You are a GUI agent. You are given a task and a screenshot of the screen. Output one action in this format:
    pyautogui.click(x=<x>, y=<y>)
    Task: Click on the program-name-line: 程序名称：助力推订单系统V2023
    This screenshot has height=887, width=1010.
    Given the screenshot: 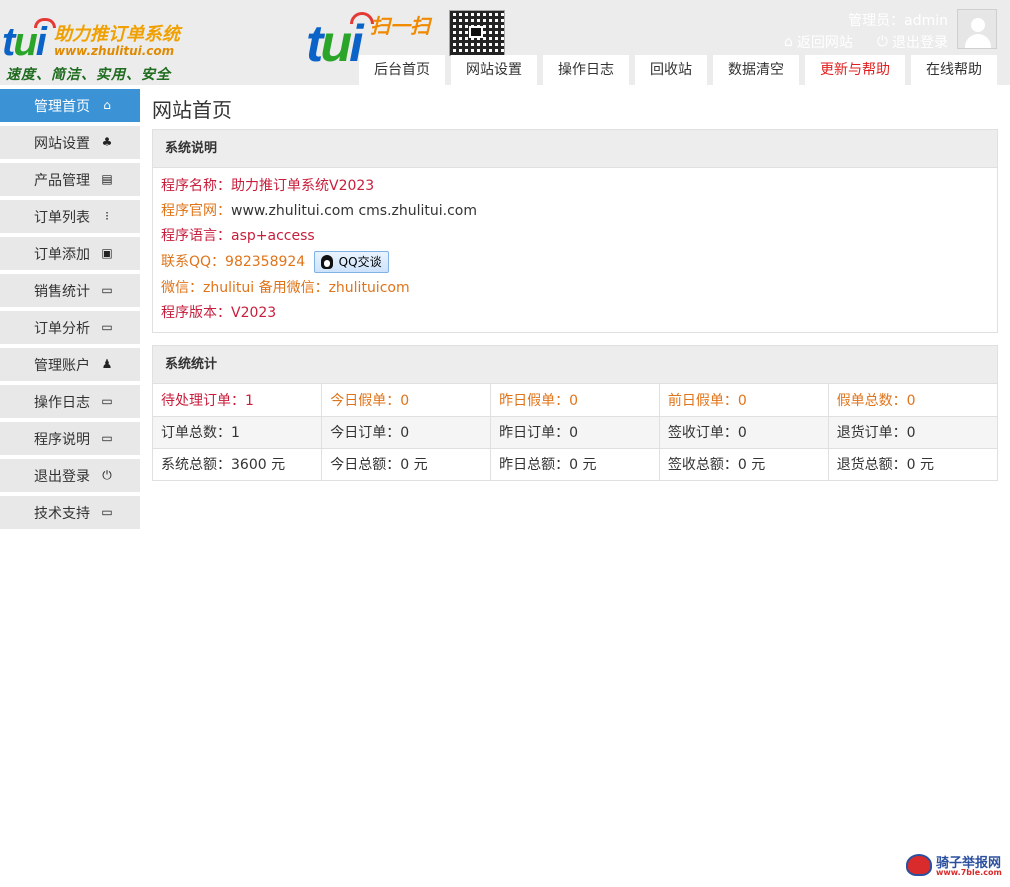 What is the action you would take?
    pyautogui.click(x=575, y=186)
    